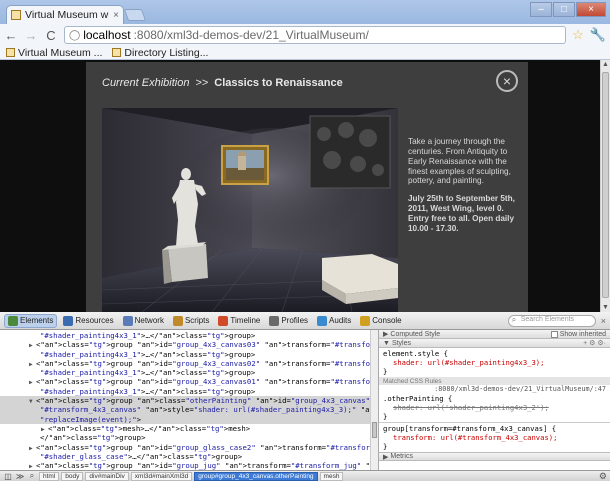 This screenshot has width=610, height=481. I want to click on tab-elements: Elements, so click(31, 320).